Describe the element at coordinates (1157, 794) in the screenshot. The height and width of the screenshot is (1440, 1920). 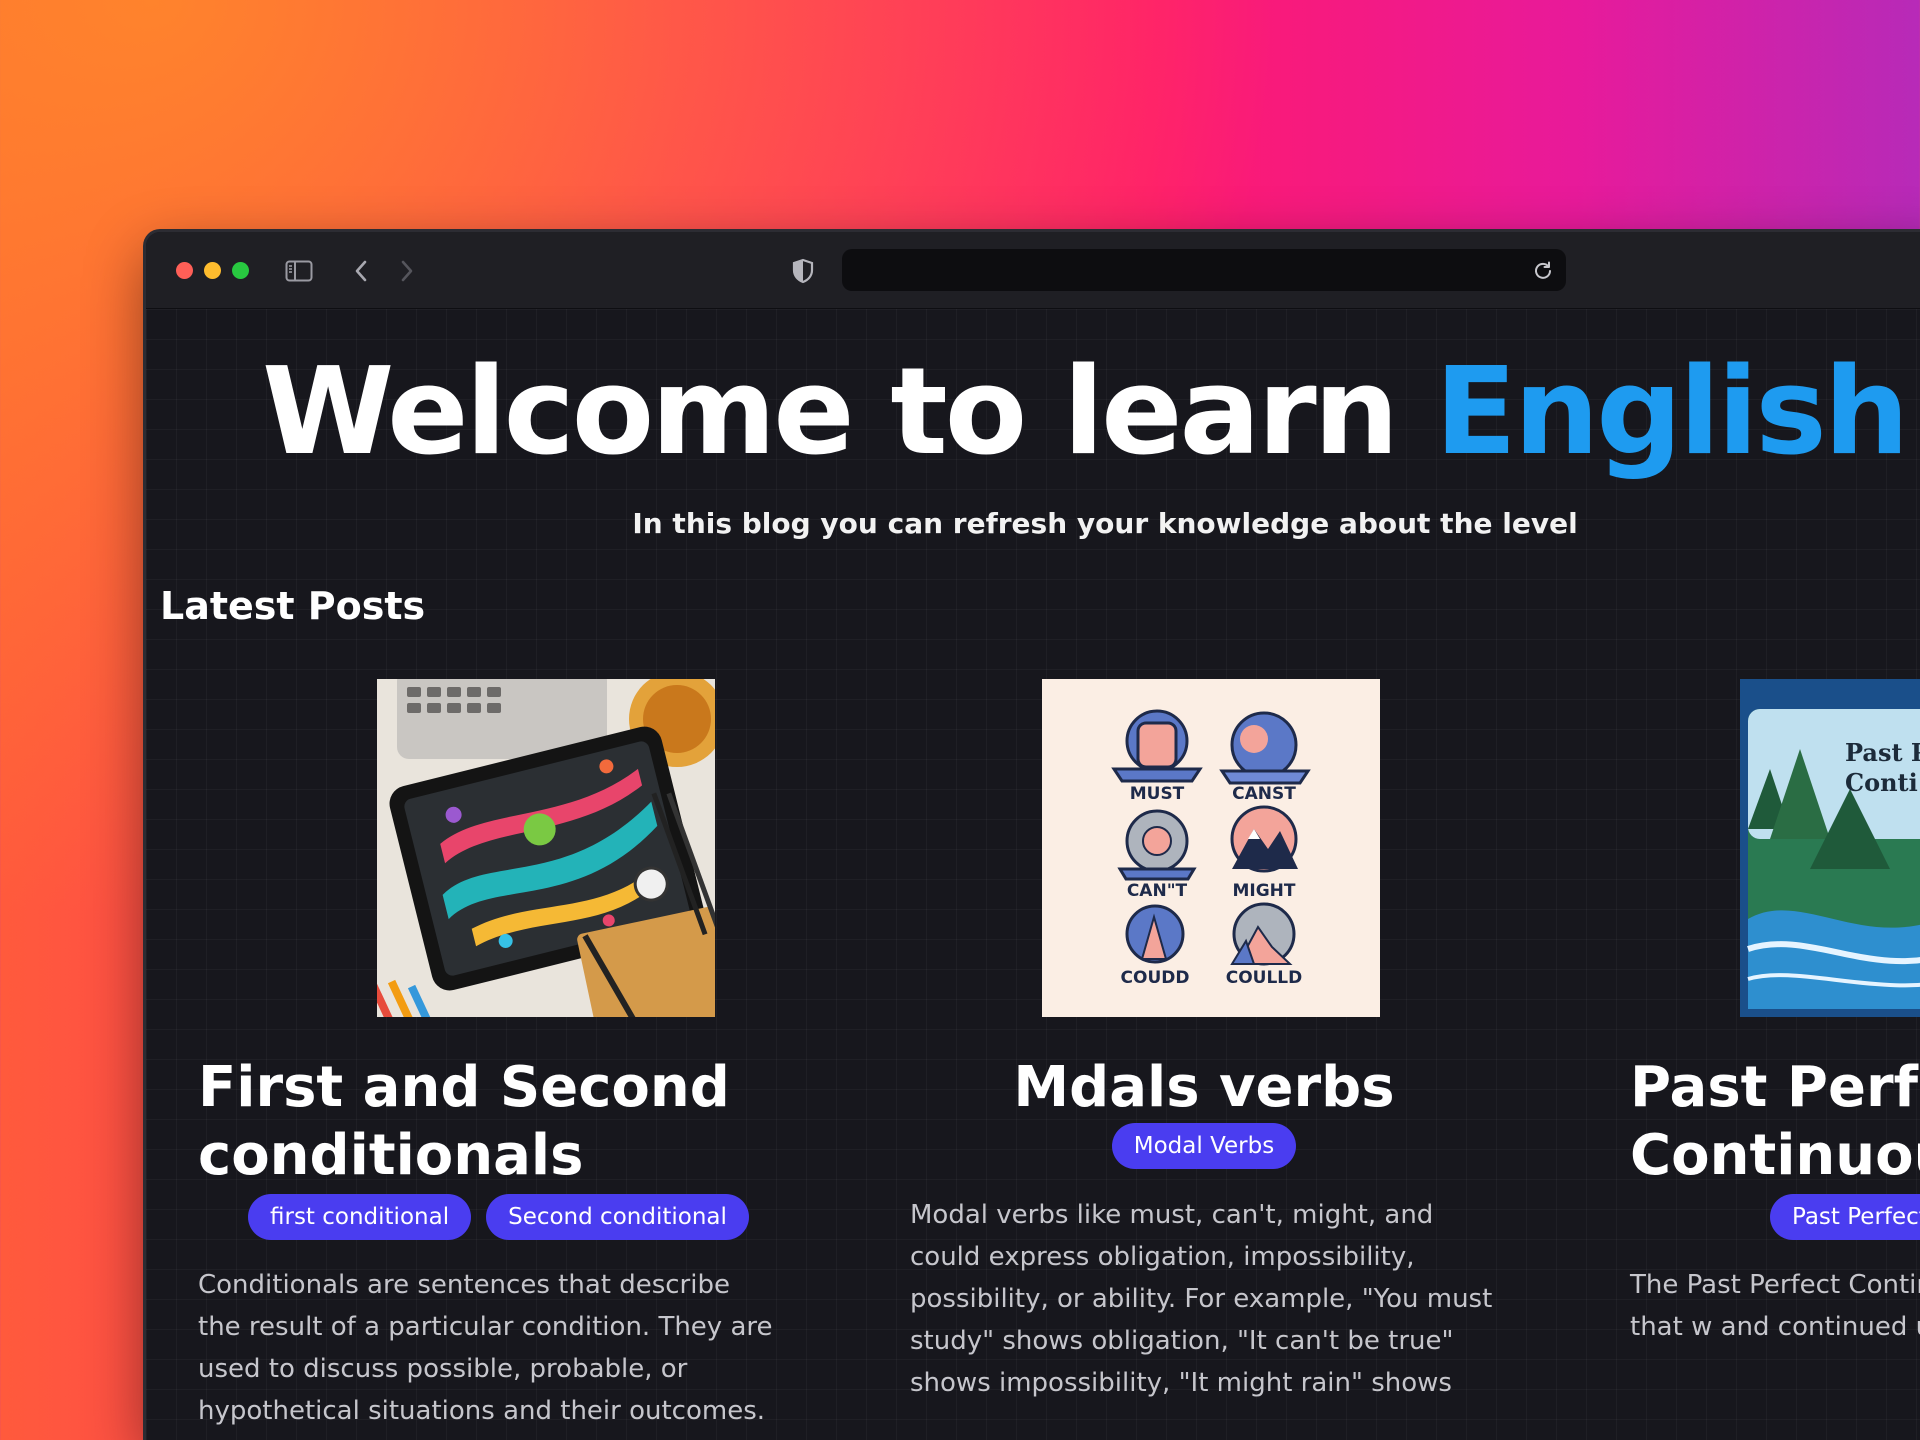
I see `image-word-must: MUST` at that location.